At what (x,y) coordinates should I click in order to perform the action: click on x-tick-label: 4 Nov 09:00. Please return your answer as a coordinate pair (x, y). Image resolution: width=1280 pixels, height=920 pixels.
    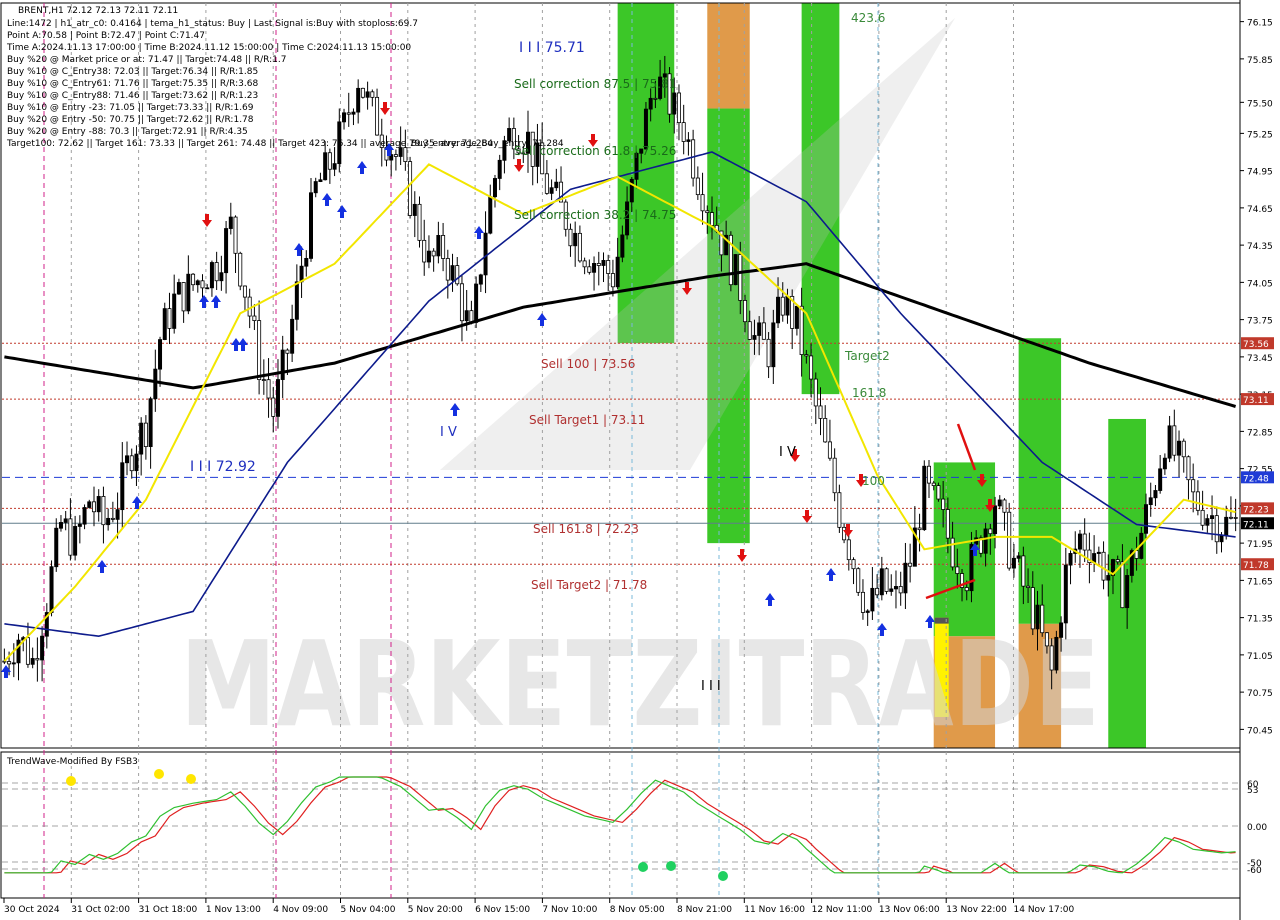
    Looking at the image, I should click on (300, 910).